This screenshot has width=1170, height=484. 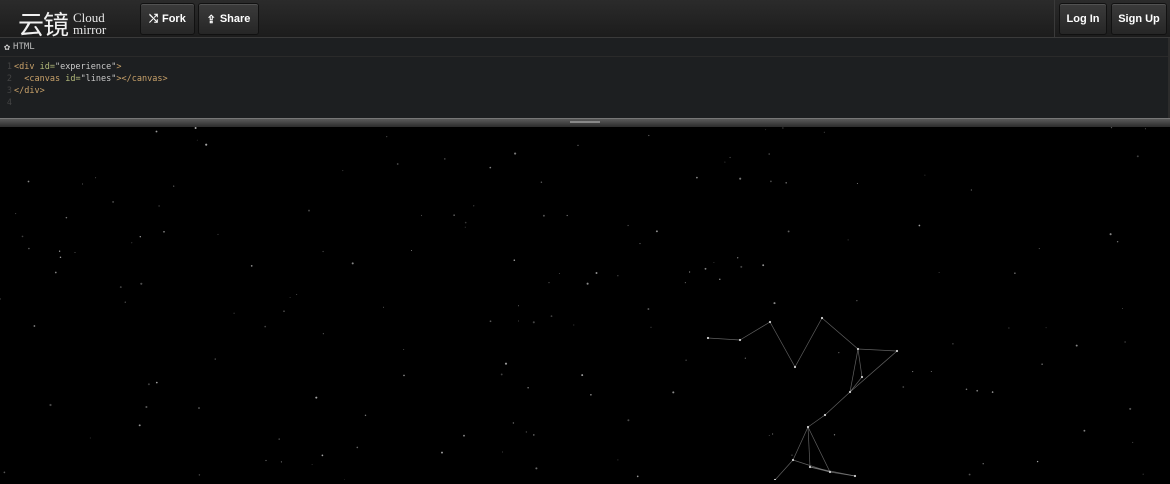 What do you see at coordinates (1054, 19) in the screenshot?
I see `navbar-separator` at bounding box center [1054, 19].